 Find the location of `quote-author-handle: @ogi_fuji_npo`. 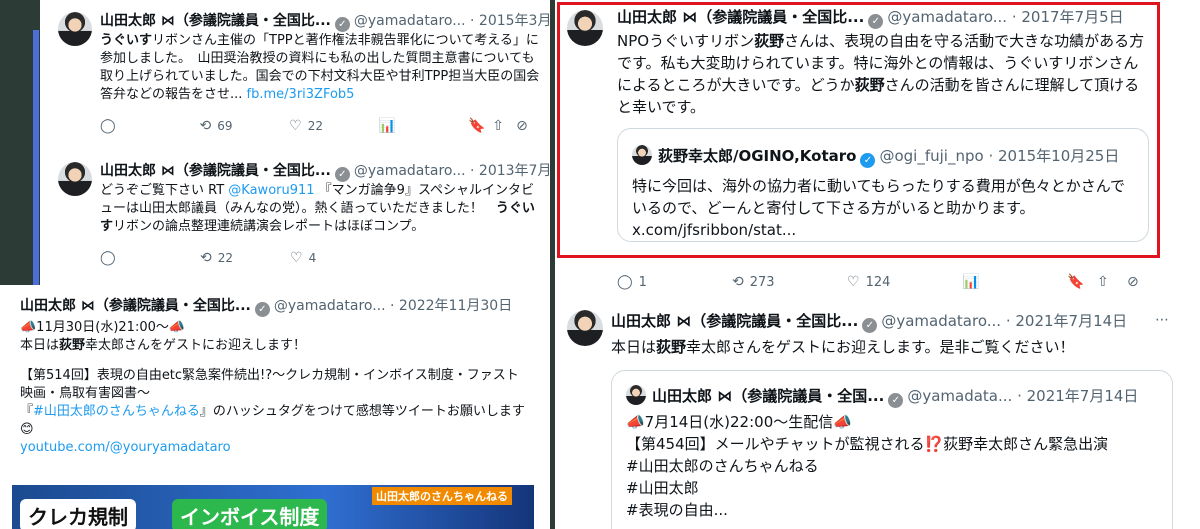

quote-author-handle: @ogi_fuji_npo is located at coordinates (931, 156).